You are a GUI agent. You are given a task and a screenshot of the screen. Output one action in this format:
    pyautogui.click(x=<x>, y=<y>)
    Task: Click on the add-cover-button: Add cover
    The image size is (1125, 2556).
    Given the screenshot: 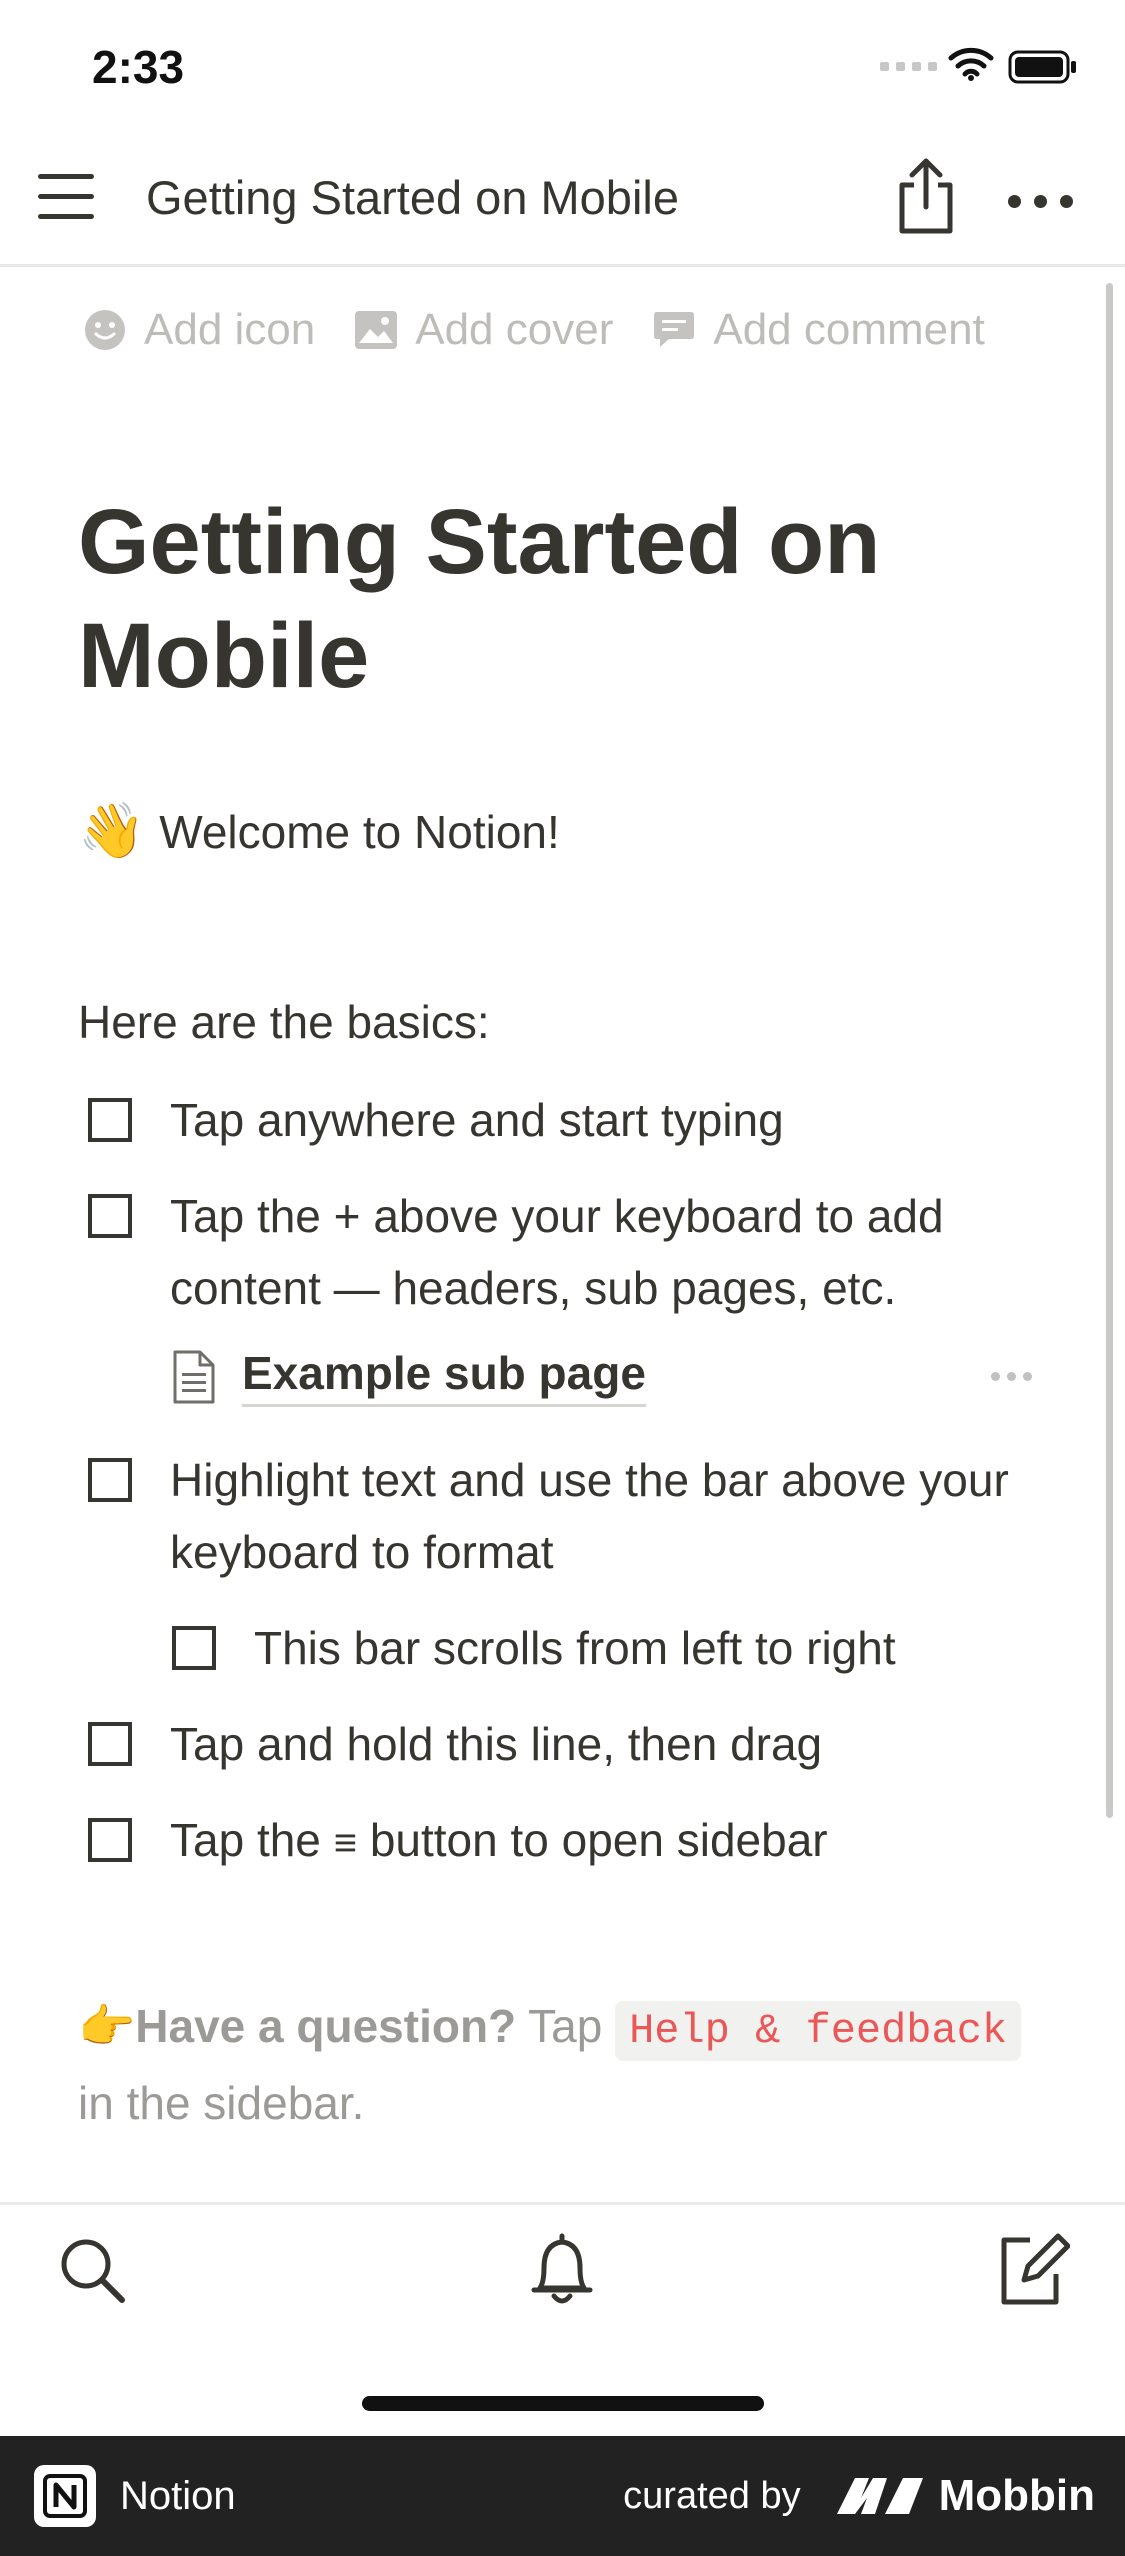 What is the action you would take?
    pyautogui.click(x=484, y=330)
    